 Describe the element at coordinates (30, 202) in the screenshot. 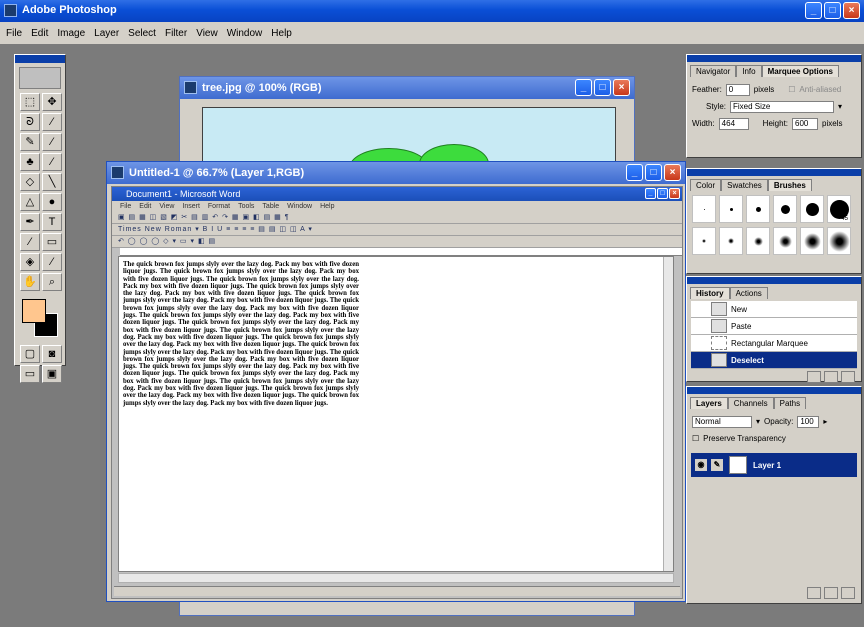

I see `blur-tool-icon: △` at that location.